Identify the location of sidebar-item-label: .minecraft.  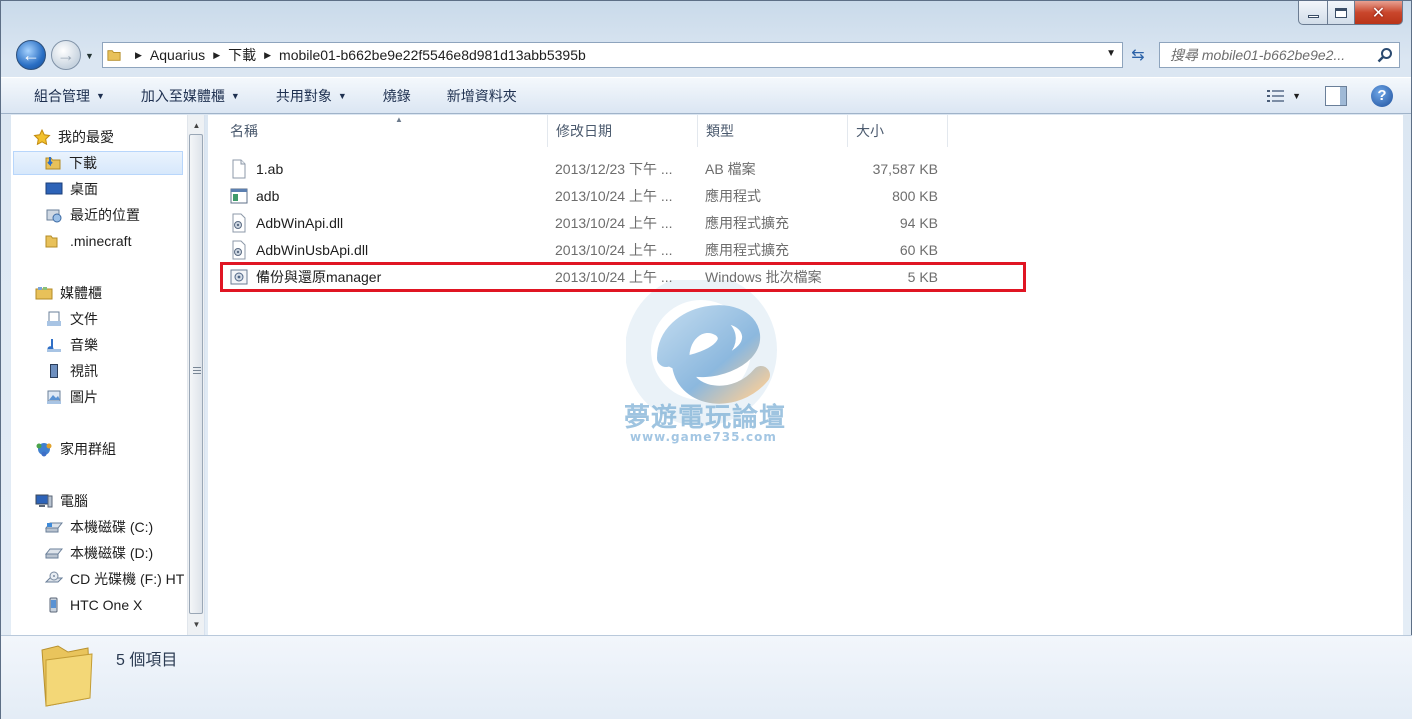
(101, 241).